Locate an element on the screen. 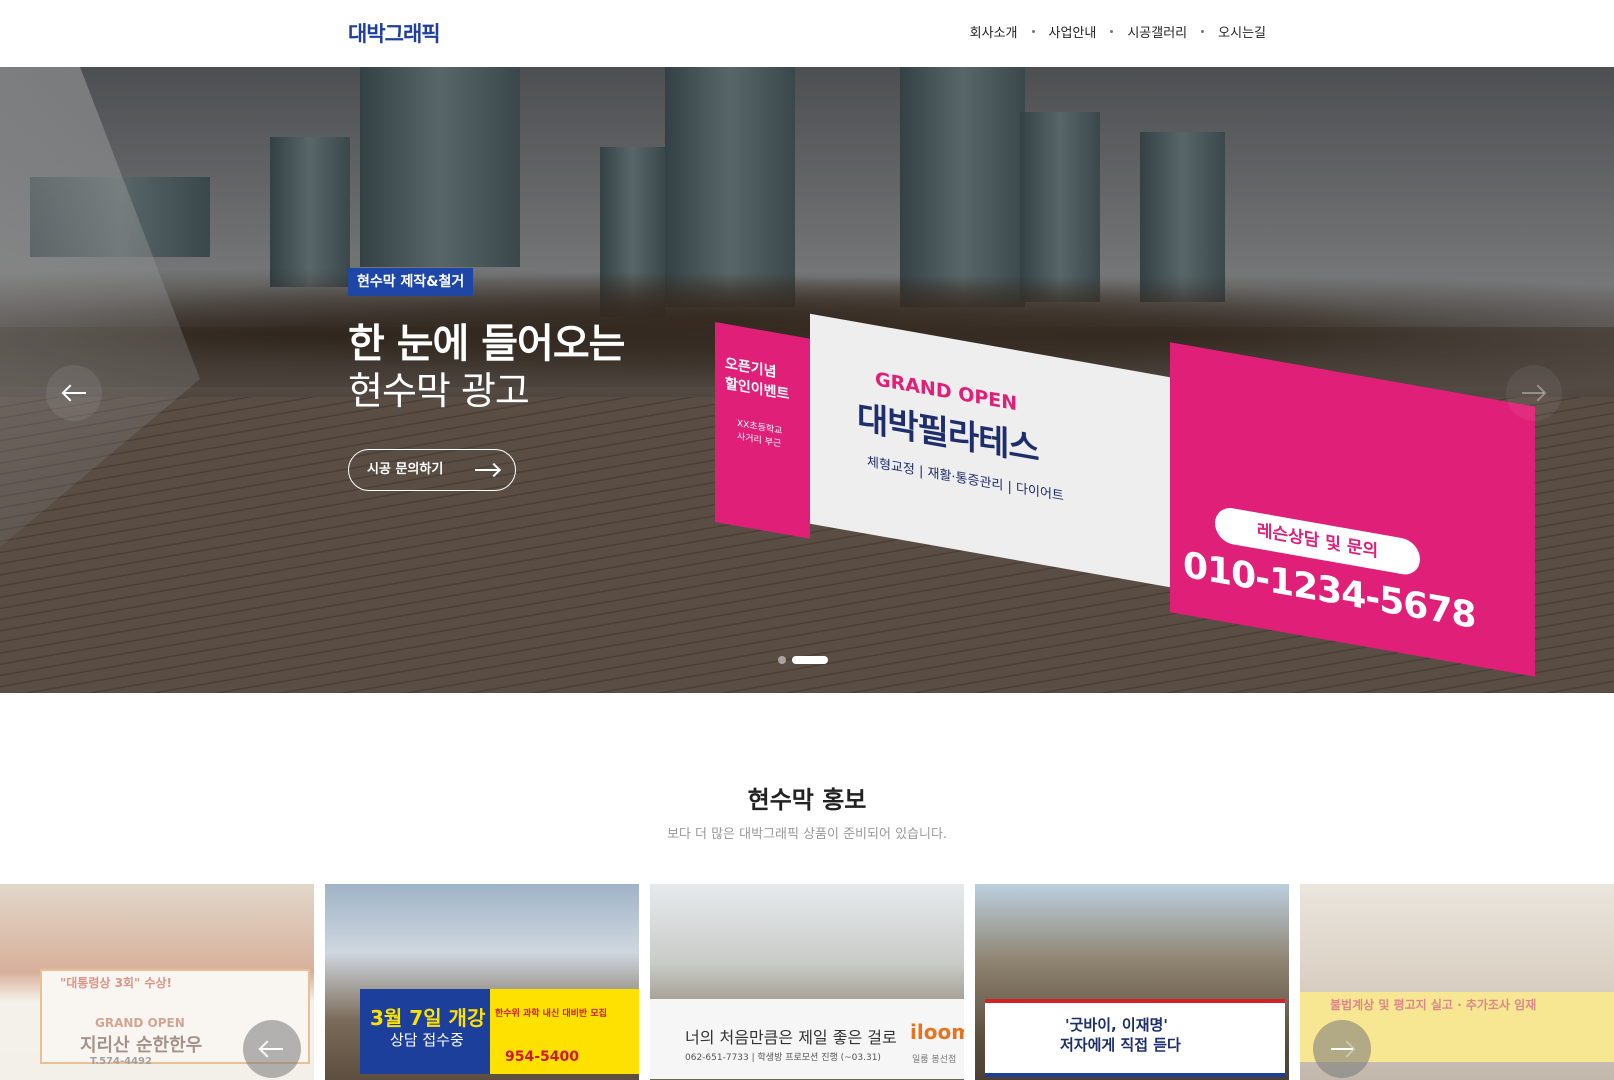 This screenshot has width=1614, height=1080. card-text: 불법계상 및 평고지 실고 · 추가조사 임재 is located at coordinates (1433, 1005).